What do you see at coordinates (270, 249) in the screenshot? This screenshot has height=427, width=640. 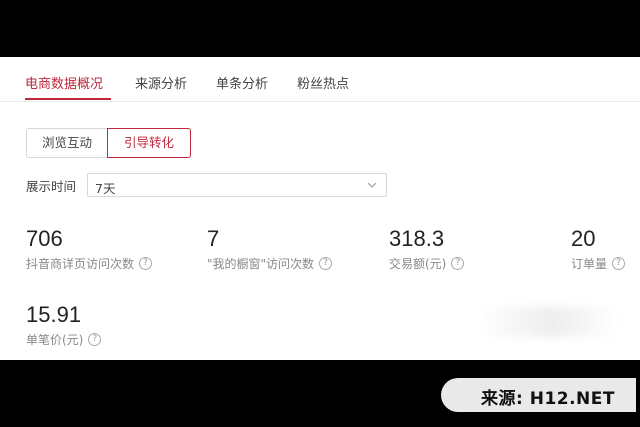 I see `metric-showcase-visits: 7 "我的橱窗"访问次数 ?` at bounding box center [270, 249].